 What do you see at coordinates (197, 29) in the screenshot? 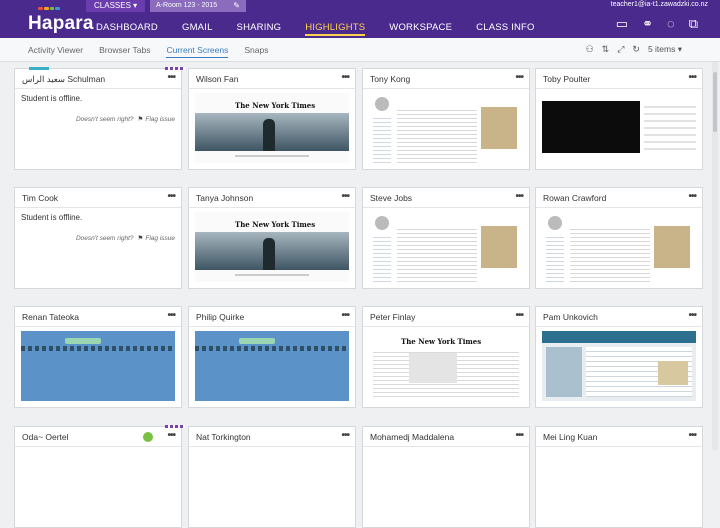
I see `nav-gmail: GMAIL` at bounding box center [197, 29].